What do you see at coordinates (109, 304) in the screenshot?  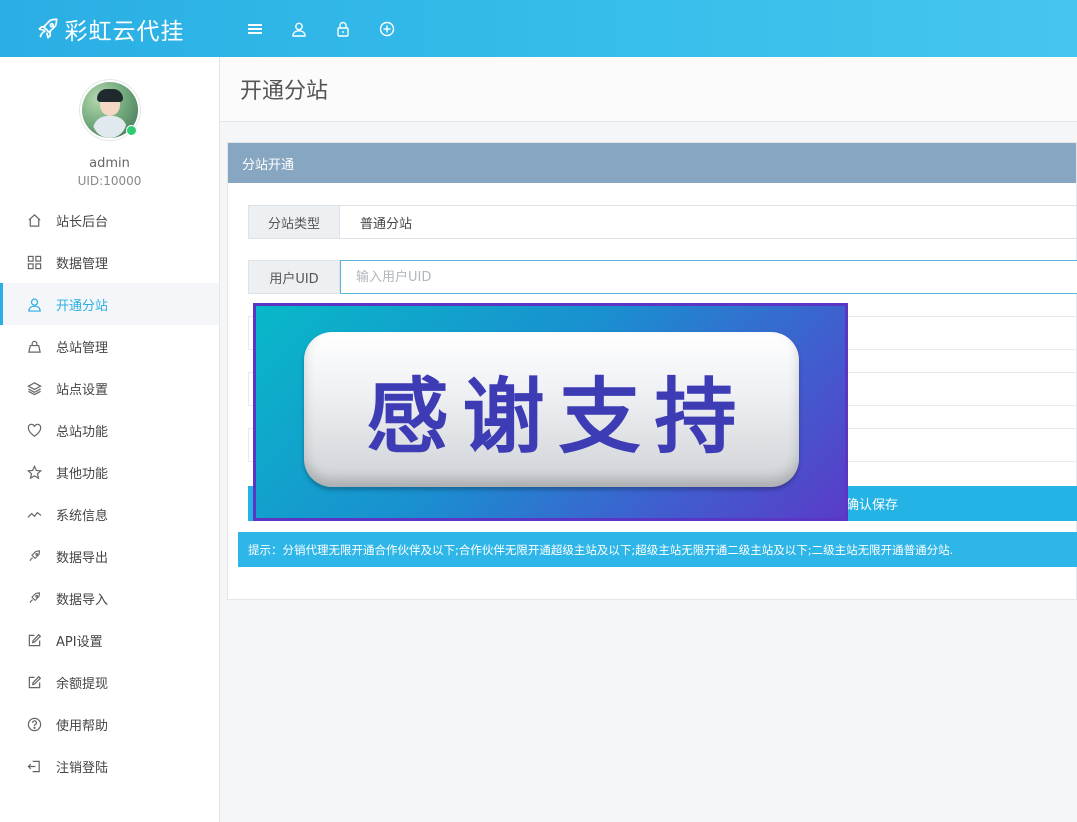 I see `sidebar-item-open-substation: 开通分站` at bounding box center [109, 304].